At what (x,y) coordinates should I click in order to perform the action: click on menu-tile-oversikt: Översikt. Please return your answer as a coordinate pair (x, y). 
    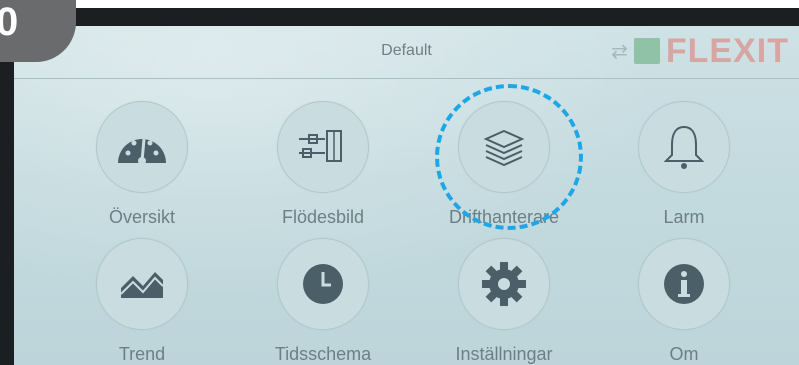
    Looking at the image, I should click on (142, 171).